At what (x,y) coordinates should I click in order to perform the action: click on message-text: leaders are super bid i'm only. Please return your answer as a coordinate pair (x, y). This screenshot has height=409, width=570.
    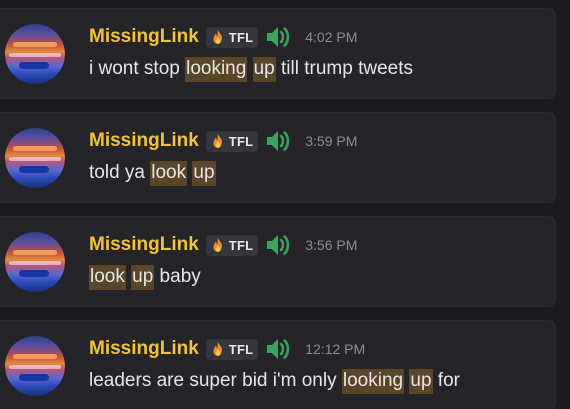
    Looking at the image, I should click on (215, 380).